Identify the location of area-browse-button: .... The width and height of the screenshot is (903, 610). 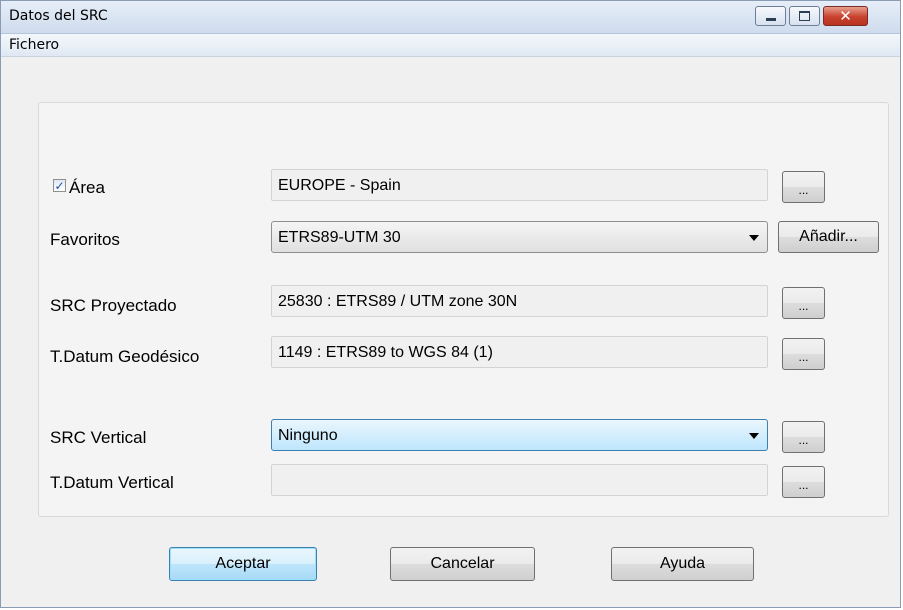
(803, 187).